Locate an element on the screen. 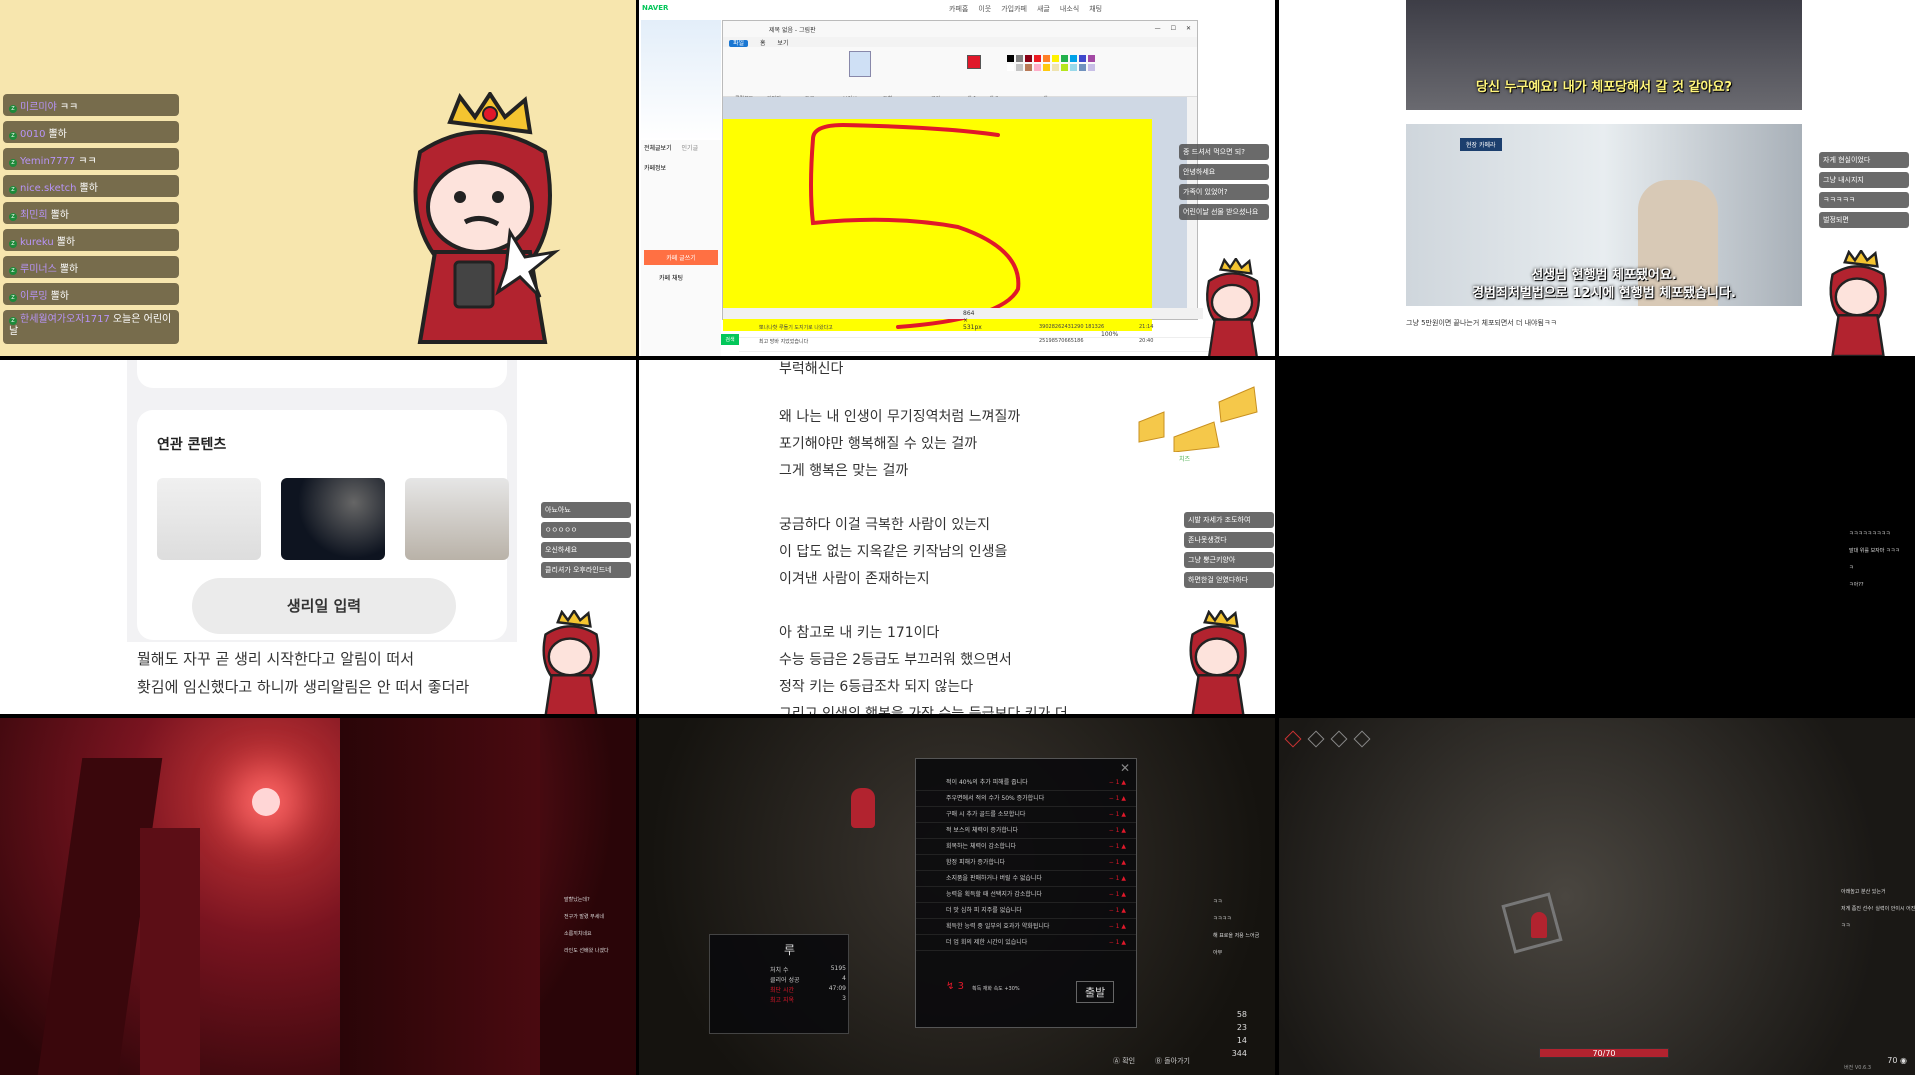 The image size is (1915, 1075). topnav-link: 채팅 is located at coordinates (1095, 9).